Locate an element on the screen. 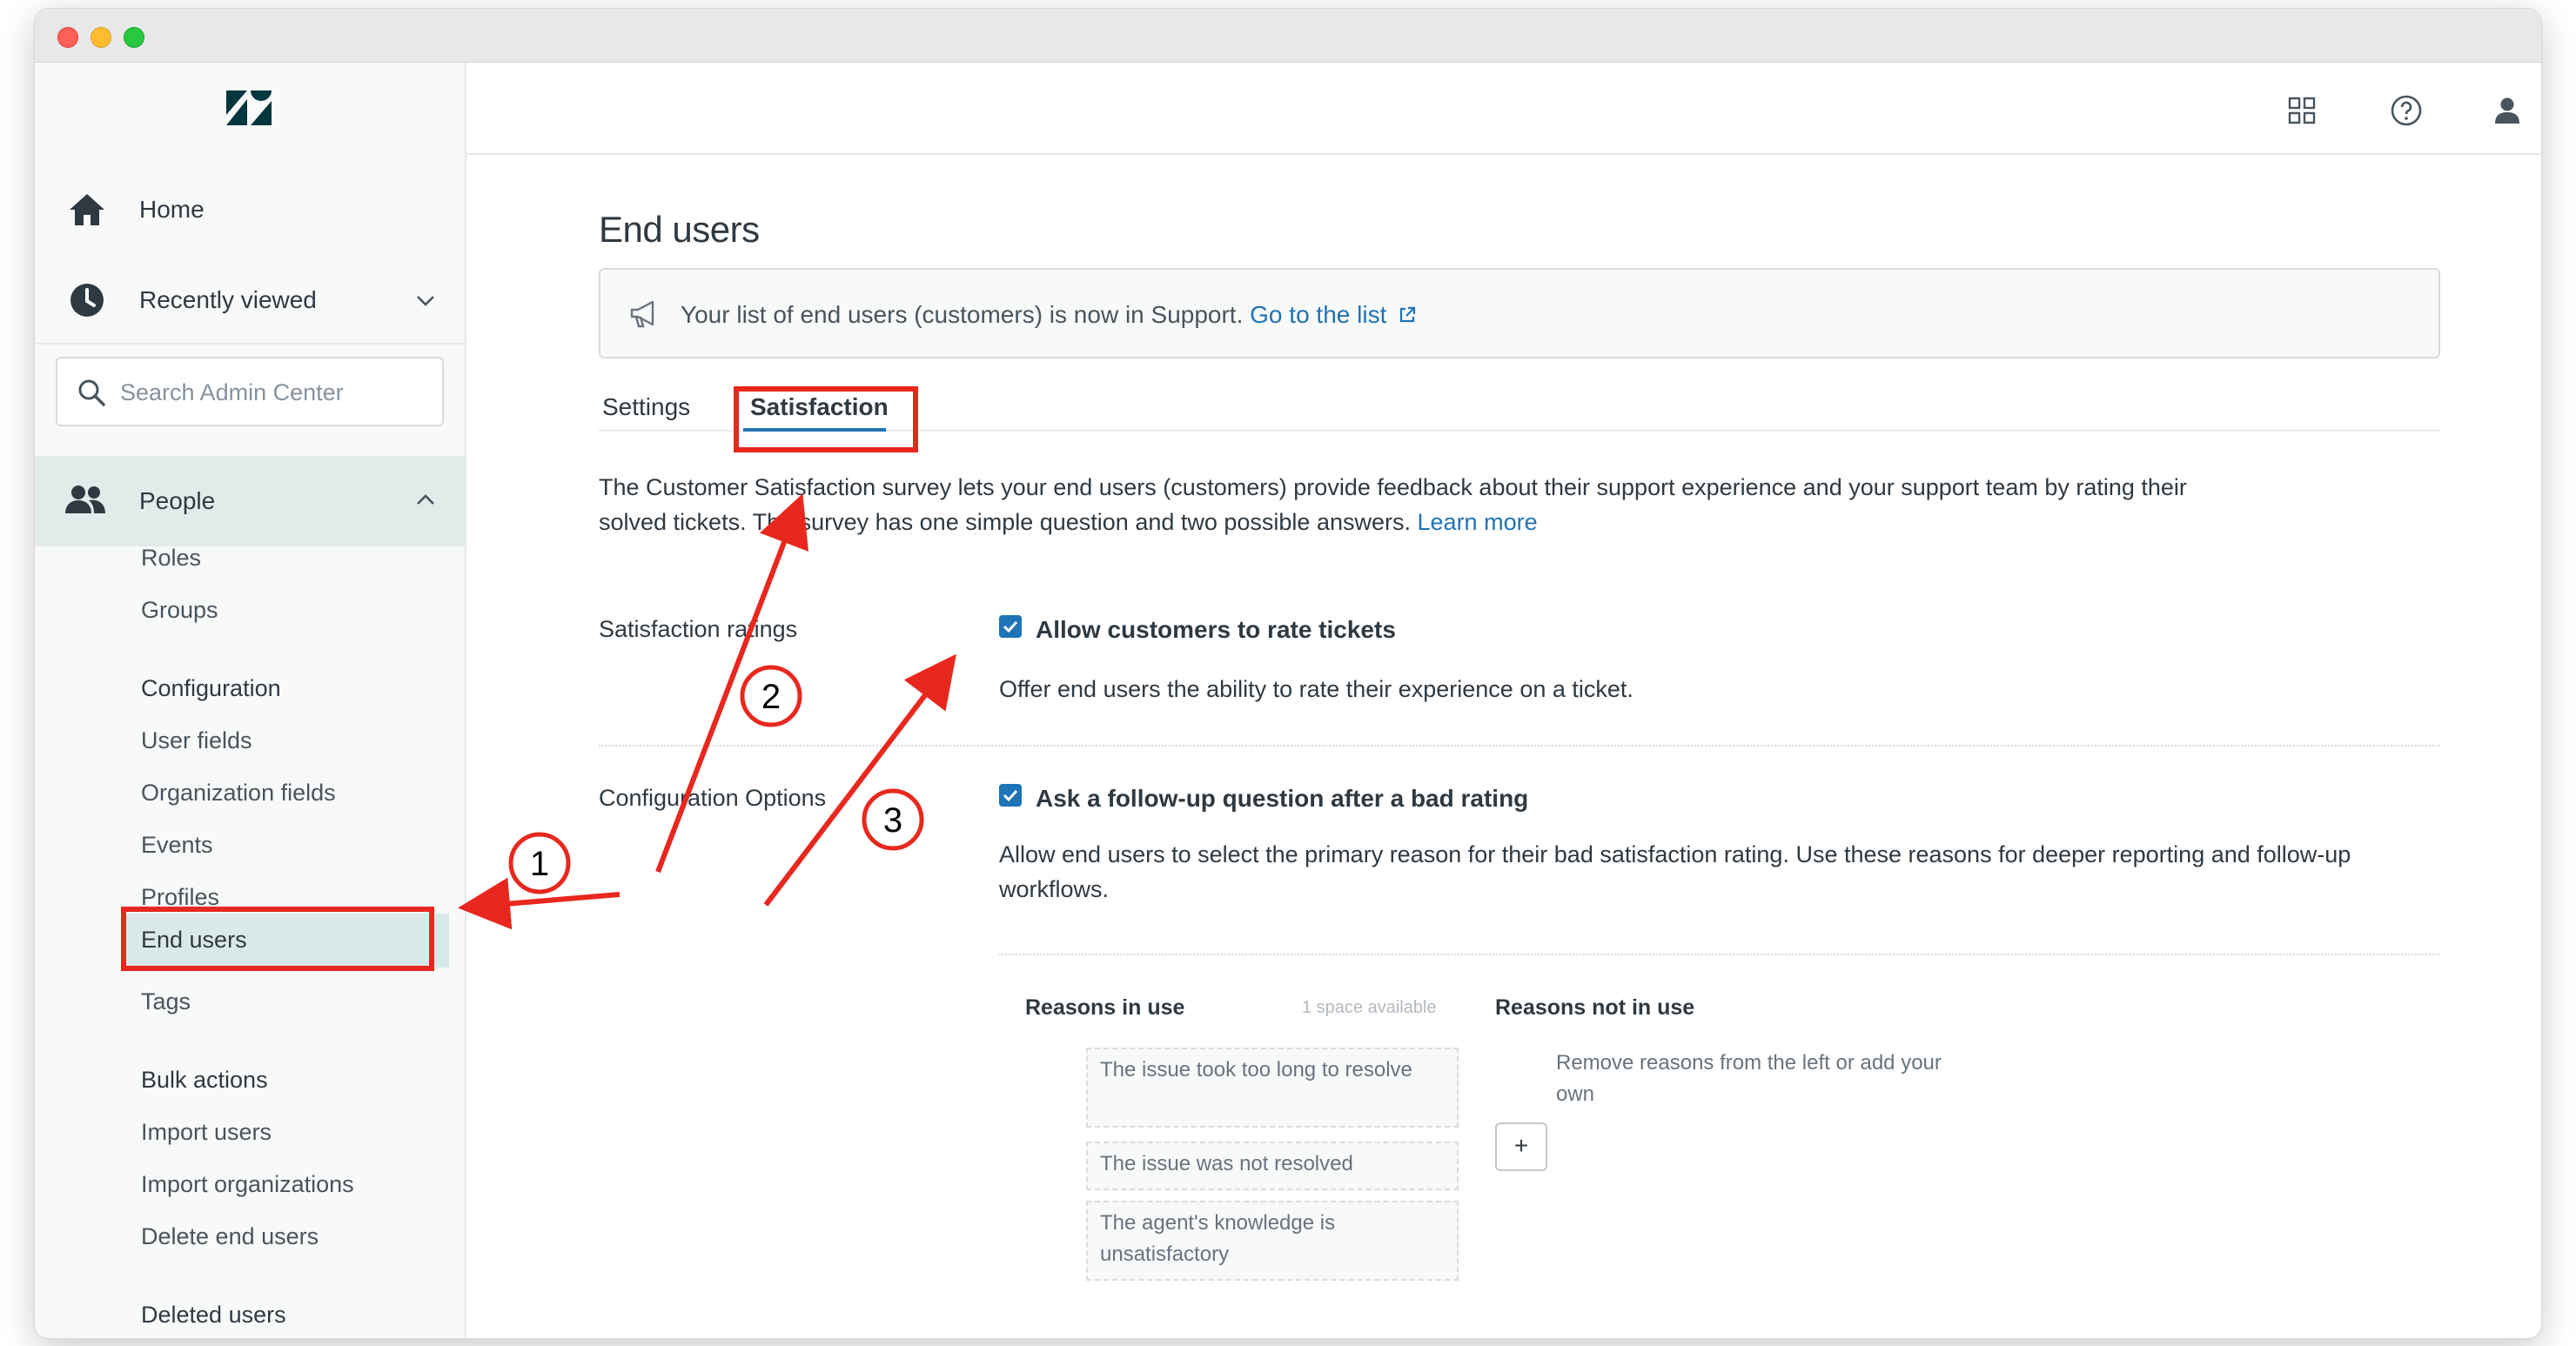  search-placeholder: Search Admin Center is located at coordinates (232, 392).